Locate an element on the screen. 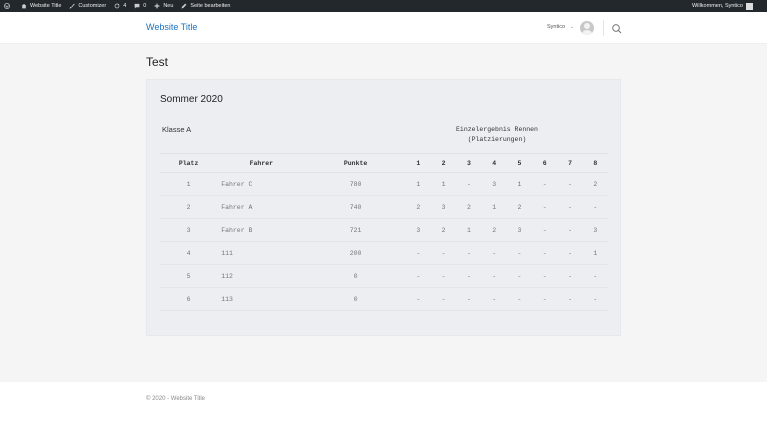  cell-platz: 6 is located at coordinates (189, 299).